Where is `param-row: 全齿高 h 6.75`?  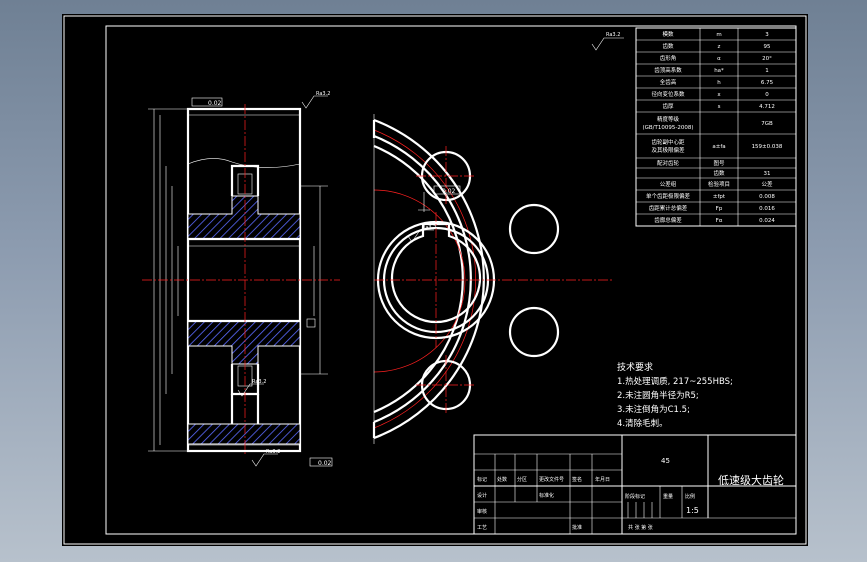
param-row: 全齿高 h 6.75 is located at coordinates (716, 81).